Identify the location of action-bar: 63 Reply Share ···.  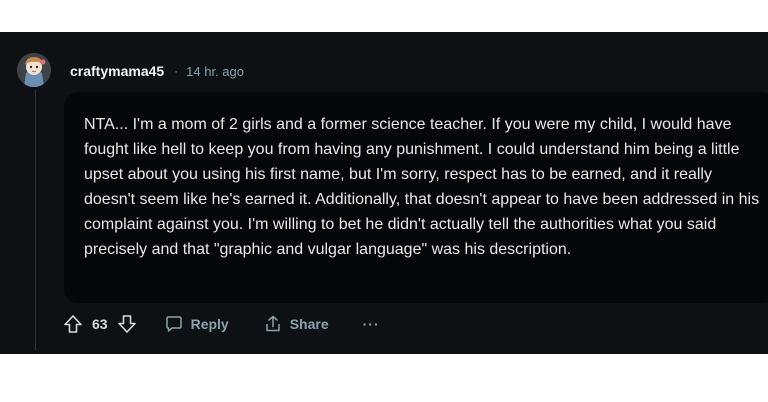
(221, 324).